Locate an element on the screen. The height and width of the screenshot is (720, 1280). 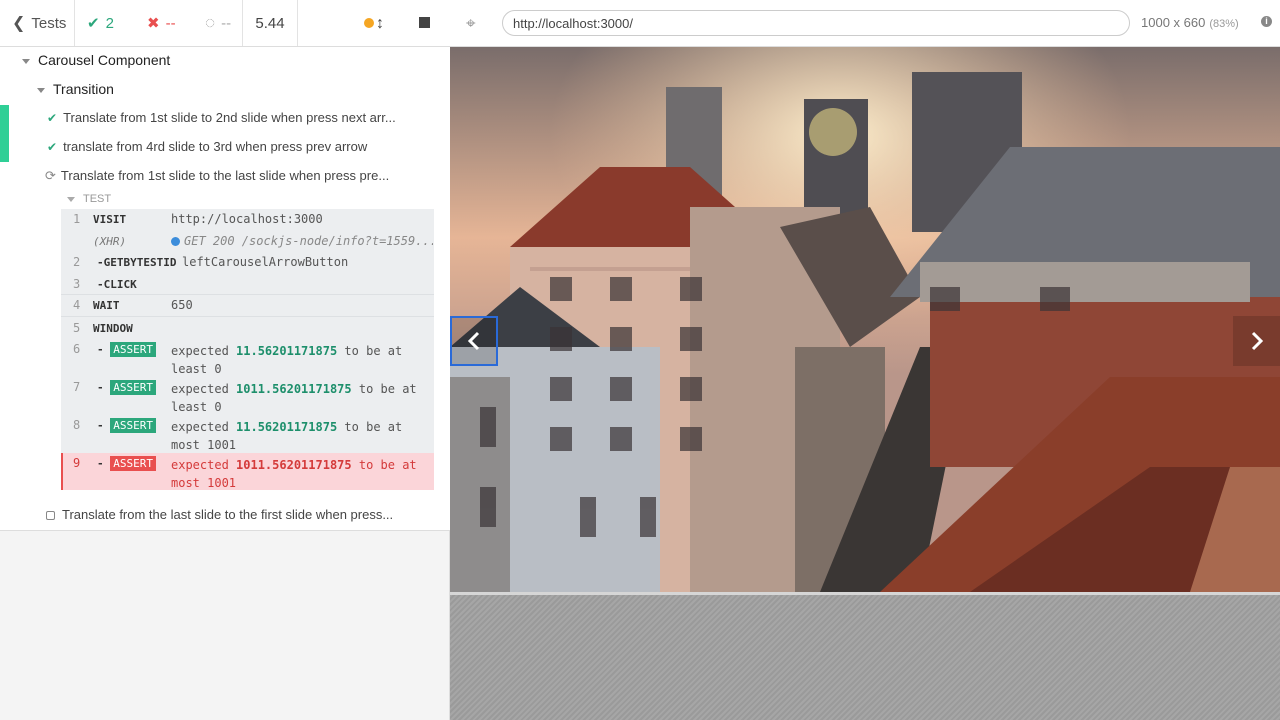
command-number: 6 is located at coordinates (77, 349).